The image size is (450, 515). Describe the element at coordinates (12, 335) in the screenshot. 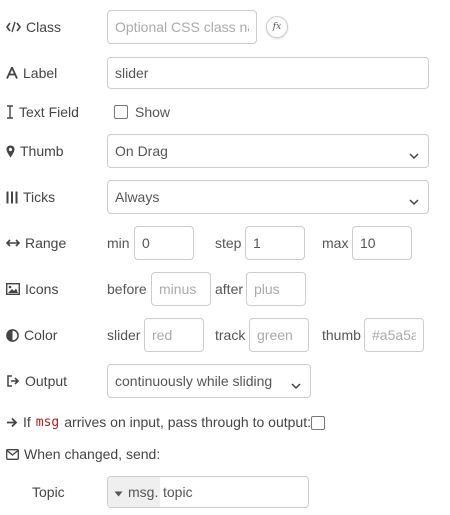

I see `adjust-icon` at that location.